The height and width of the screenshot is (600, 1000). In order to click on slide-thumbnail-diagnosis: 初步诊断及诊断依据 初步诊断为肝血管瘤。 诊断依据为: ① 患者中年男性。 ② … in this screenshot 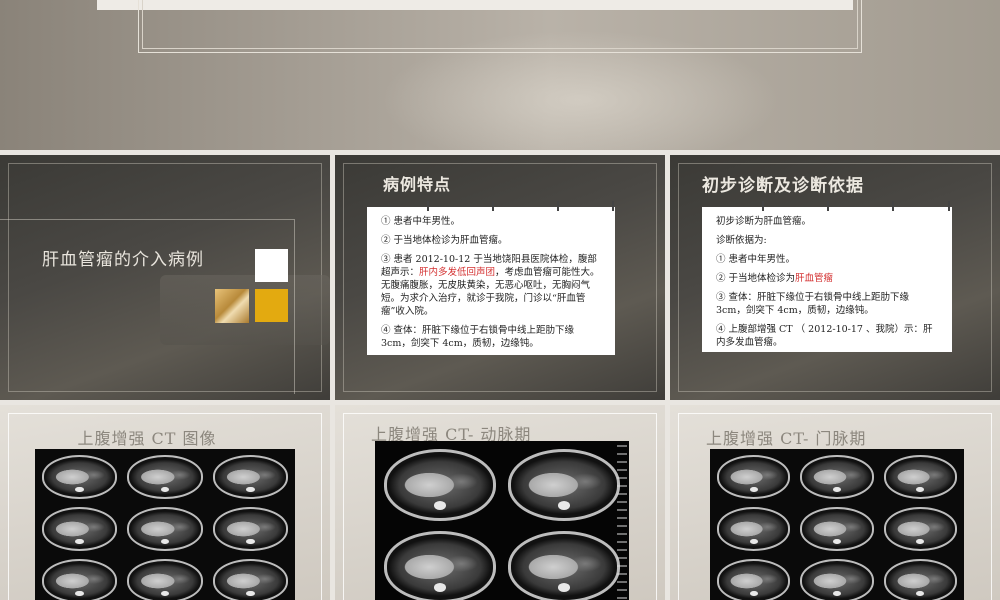, I will do `click(835, 277)`.